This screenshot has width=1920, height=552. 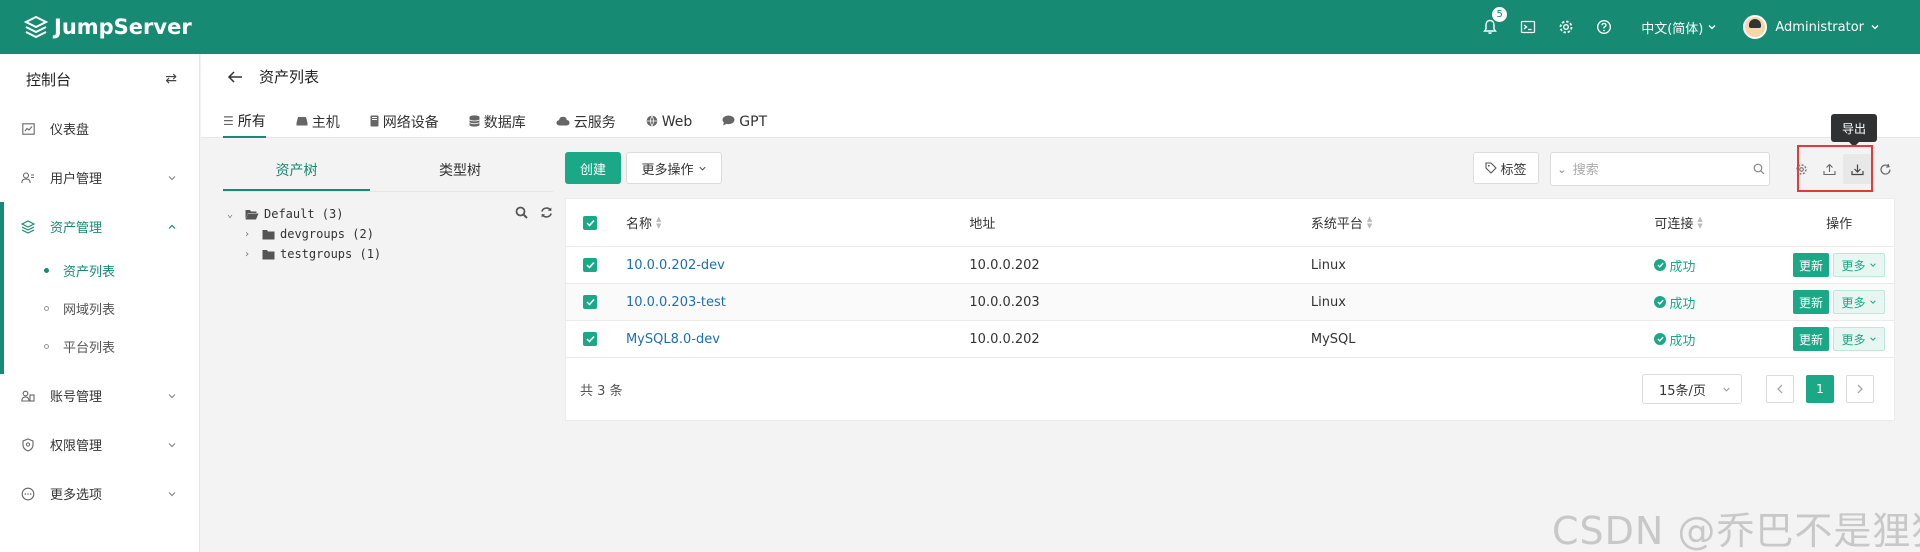 I want to click on sidebar-subitem-domain-list: 网域列表, so click(x=99, y=308).